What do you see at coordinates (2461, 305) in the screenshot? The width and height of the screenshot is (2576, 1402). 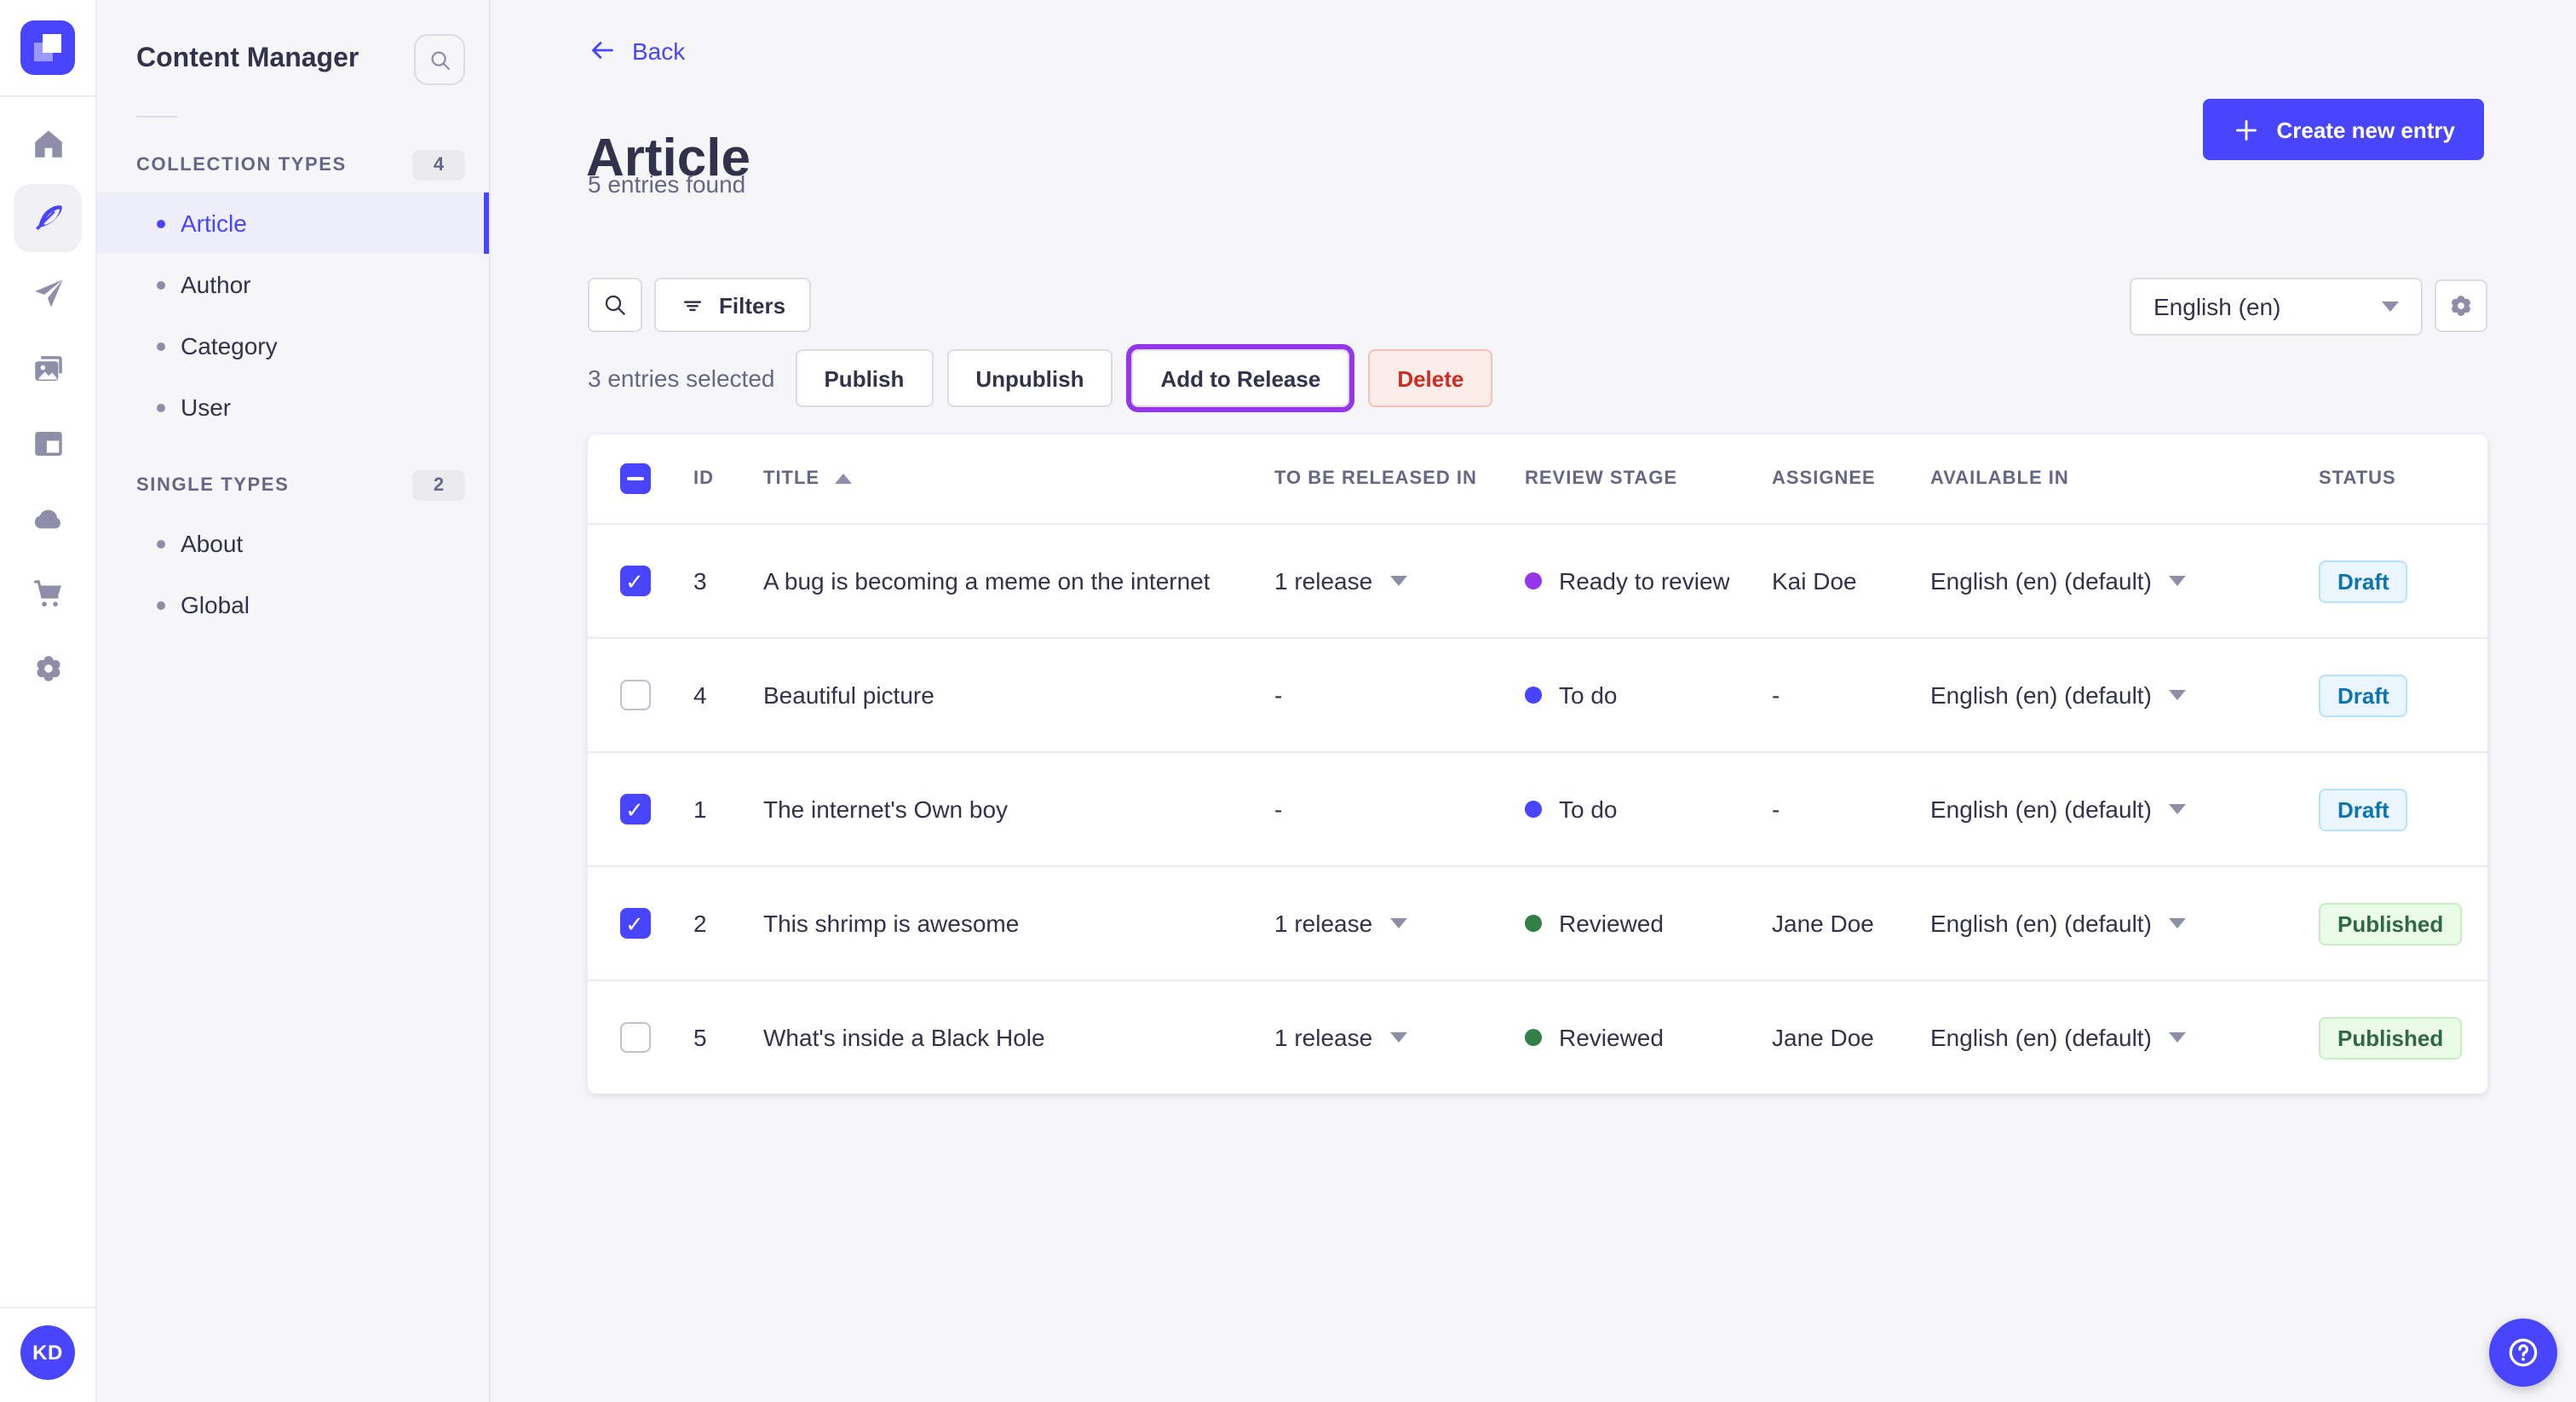 I see `view-settings-gear-button` at bounding box center [2461, 305].